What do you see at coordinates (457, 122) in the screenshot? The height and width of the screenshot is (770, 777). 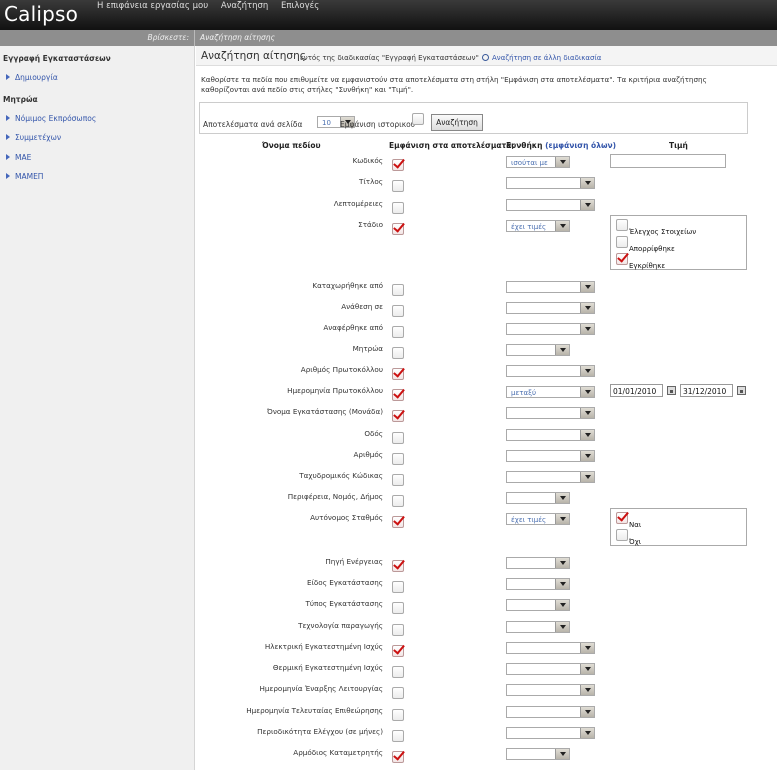 I see `search-button: Αναζήτηση` at bounding box center [457, 122].